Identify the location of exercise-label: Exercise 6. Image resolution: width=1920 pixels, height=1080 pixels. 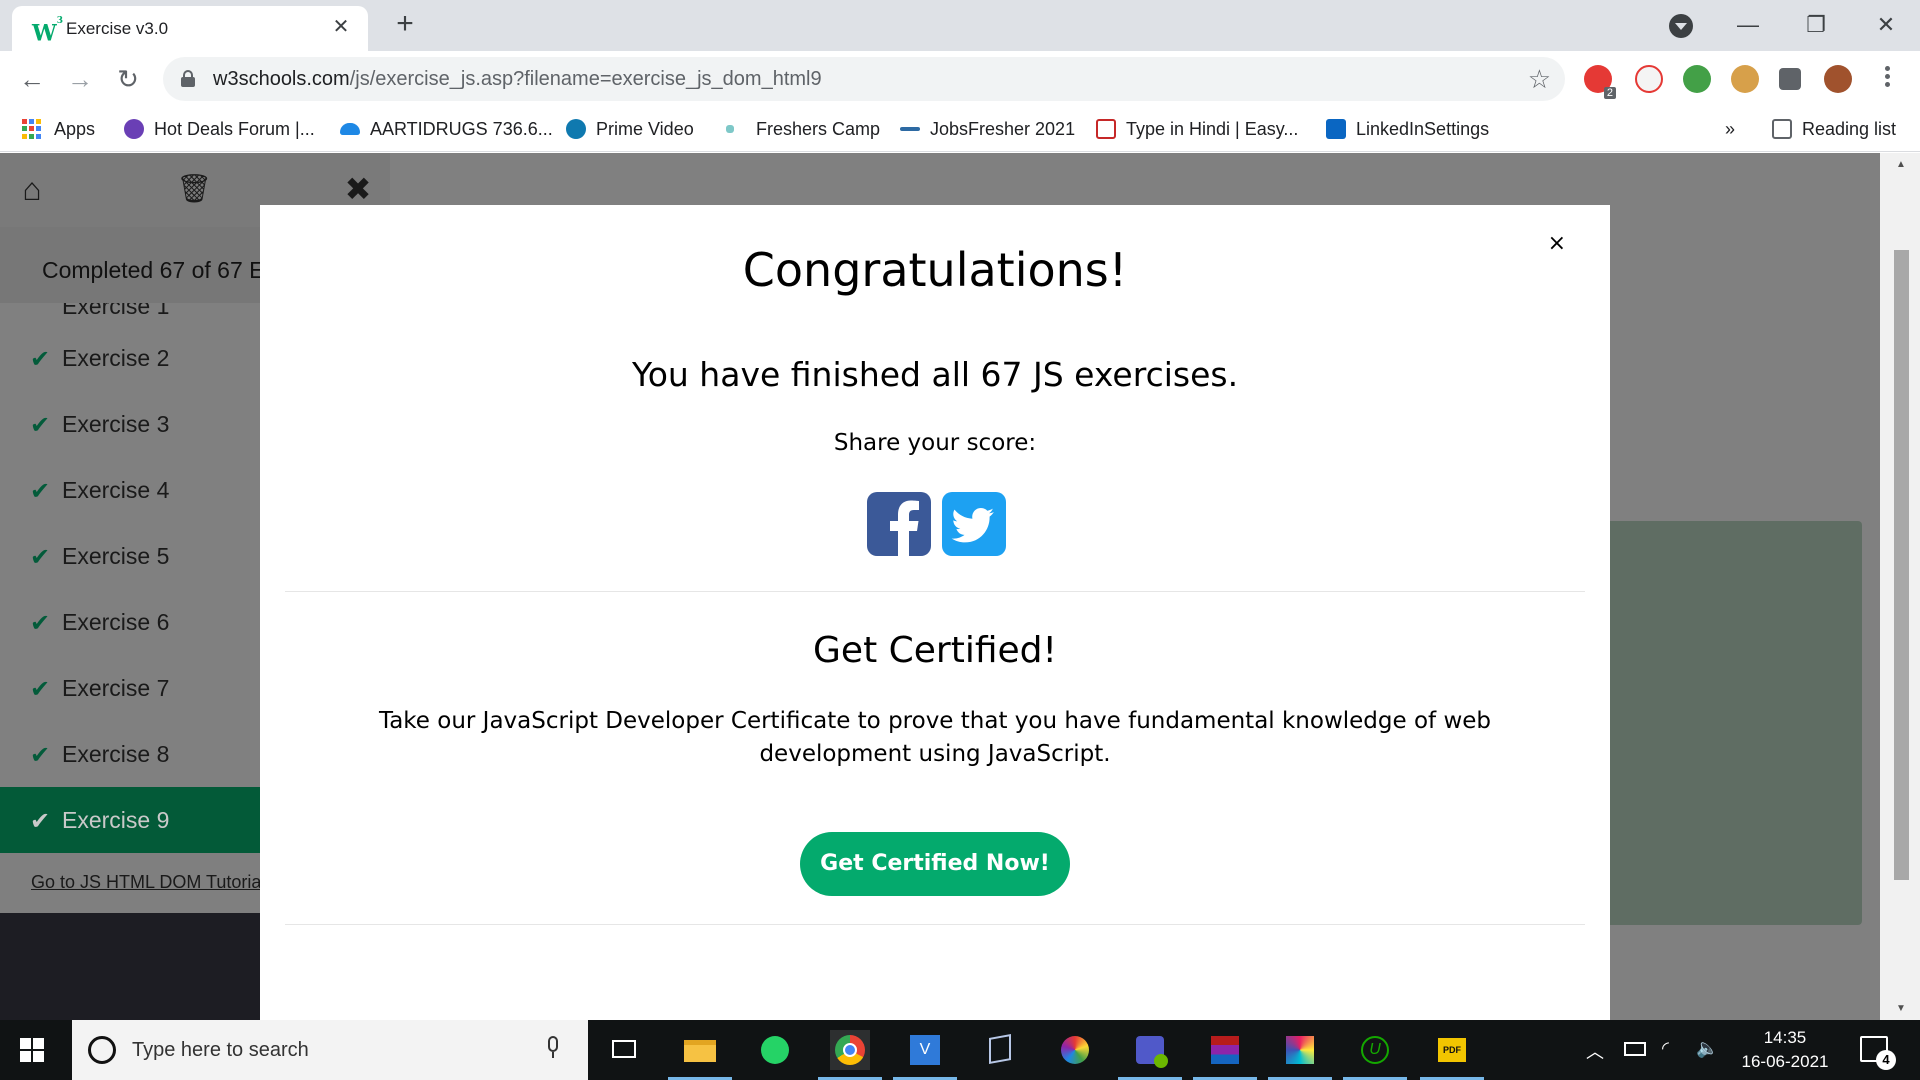
(116, 622).